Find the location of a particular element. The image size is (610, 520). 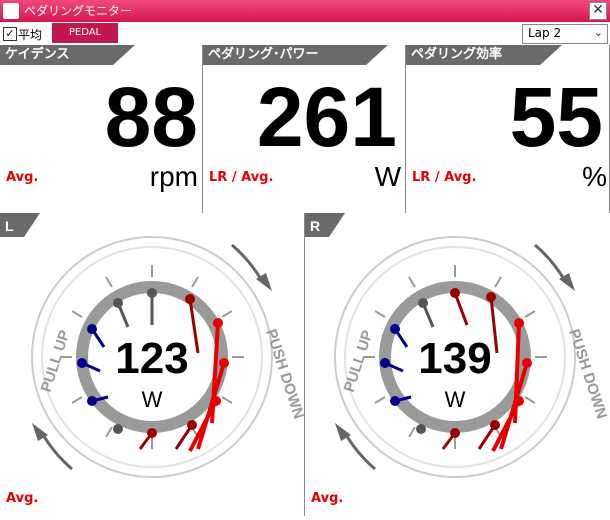

toolbar: ✓ 平均 PEDAL Lap 2 ⌄ is located at coordinates (305, 33).